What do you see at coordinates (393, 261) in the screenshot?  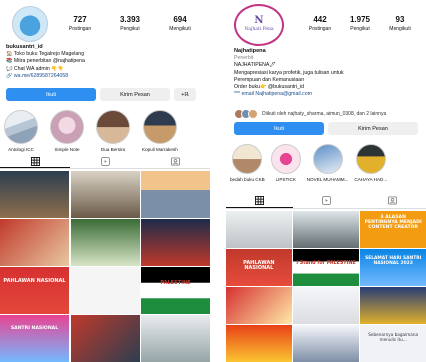 I see `post-caption: SELAMAT HARI SANTRI NASIONAL 2023` at bounding box center [393, 261].